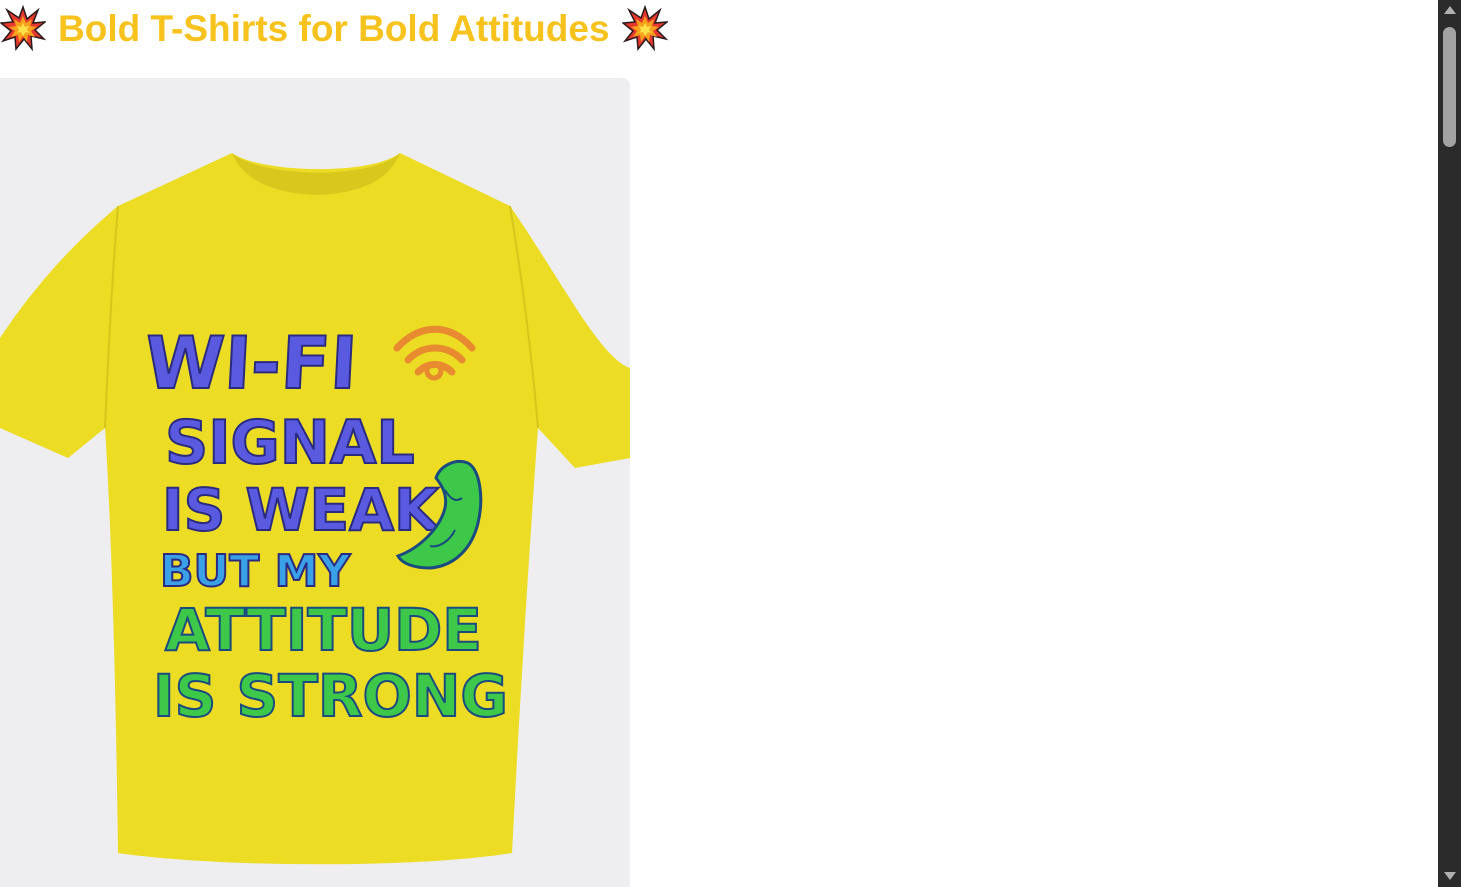  Describe the element at coordinates (290, 443) in the screenshot. I see `print-line-2: SIGNAL` at that location.